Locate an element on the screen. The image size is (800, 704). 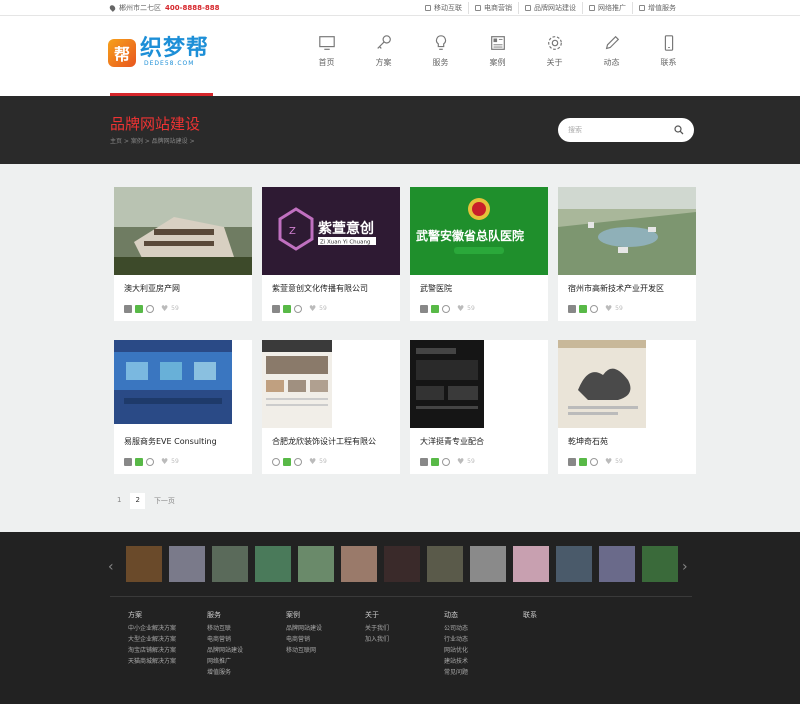
footer-heading: 联系 is located at coordinates (562, 615).